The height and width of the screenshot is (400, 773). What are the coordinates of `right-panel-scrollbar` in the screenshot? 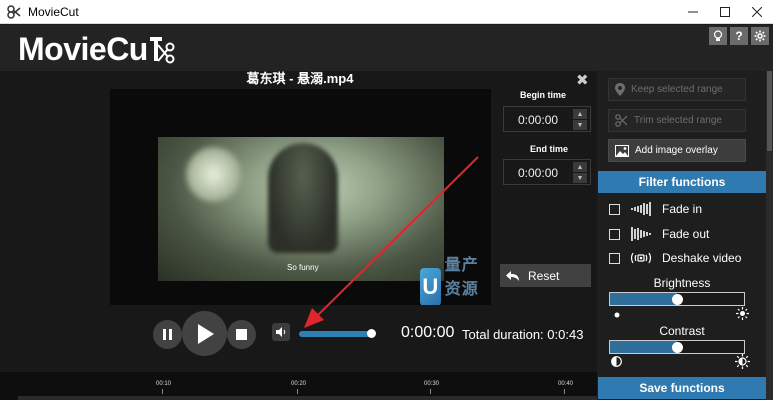 It's located at (769, 235).